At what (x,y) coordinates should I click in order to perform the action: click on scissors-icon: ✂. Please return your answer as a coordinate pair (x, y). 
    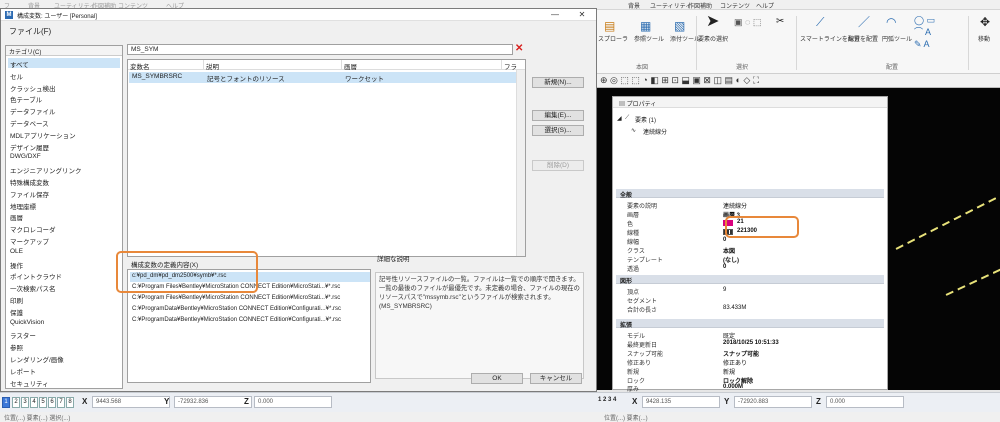
    Looking at the image, I should click on (780, 22).